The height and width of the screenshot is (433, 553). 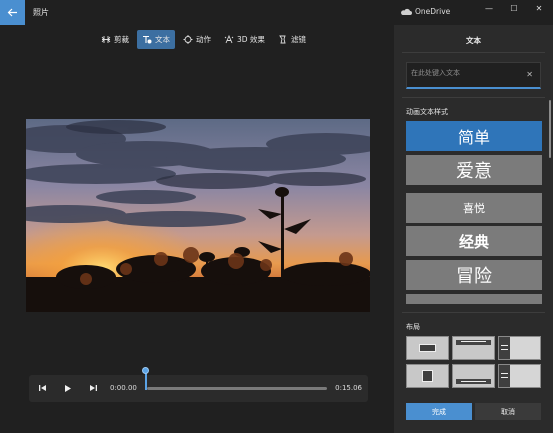 What do you see at coordinates (508, 411) in the screenshot?
I see `cancel-button: 取消` at bounding box center [508, 411].